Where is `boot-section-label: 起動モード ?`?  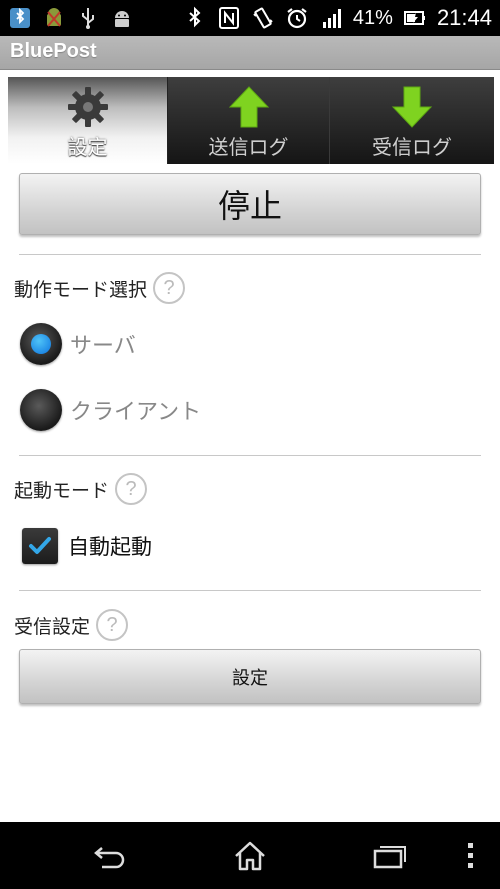 boot-section-label: 起動モード ? is located at coordinates (81, 489).